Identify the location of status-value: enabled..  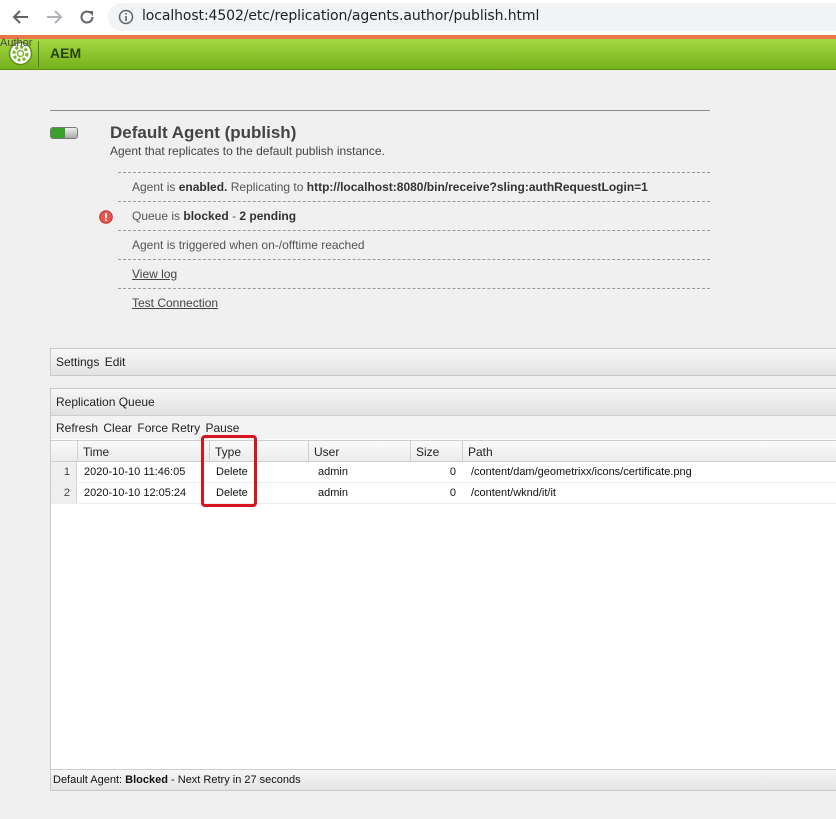
(203, 187).